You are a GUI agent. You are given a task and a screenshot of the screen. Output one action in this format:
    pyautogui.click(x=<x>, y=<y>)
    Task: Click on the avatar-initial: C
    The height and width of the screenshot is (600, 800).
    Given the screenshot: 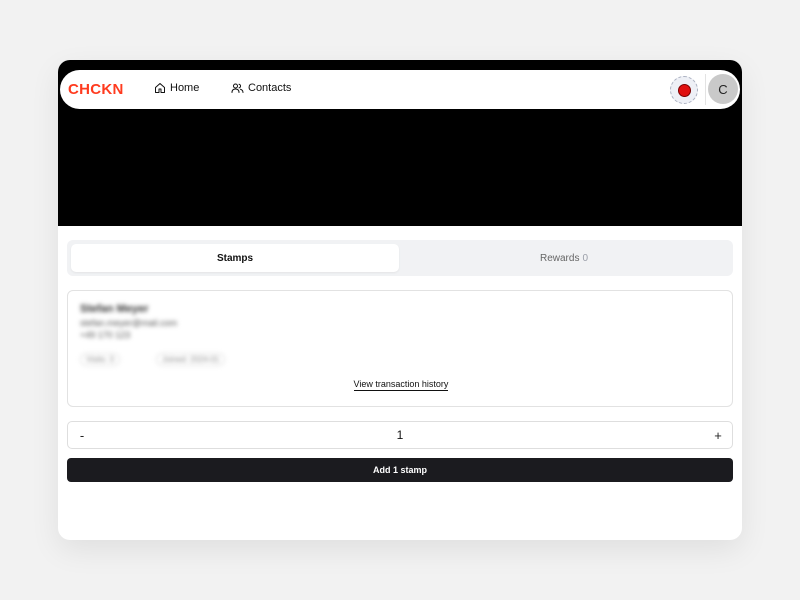 What is the action you would take?
    pyautogui.click(x=723, y=89)
    